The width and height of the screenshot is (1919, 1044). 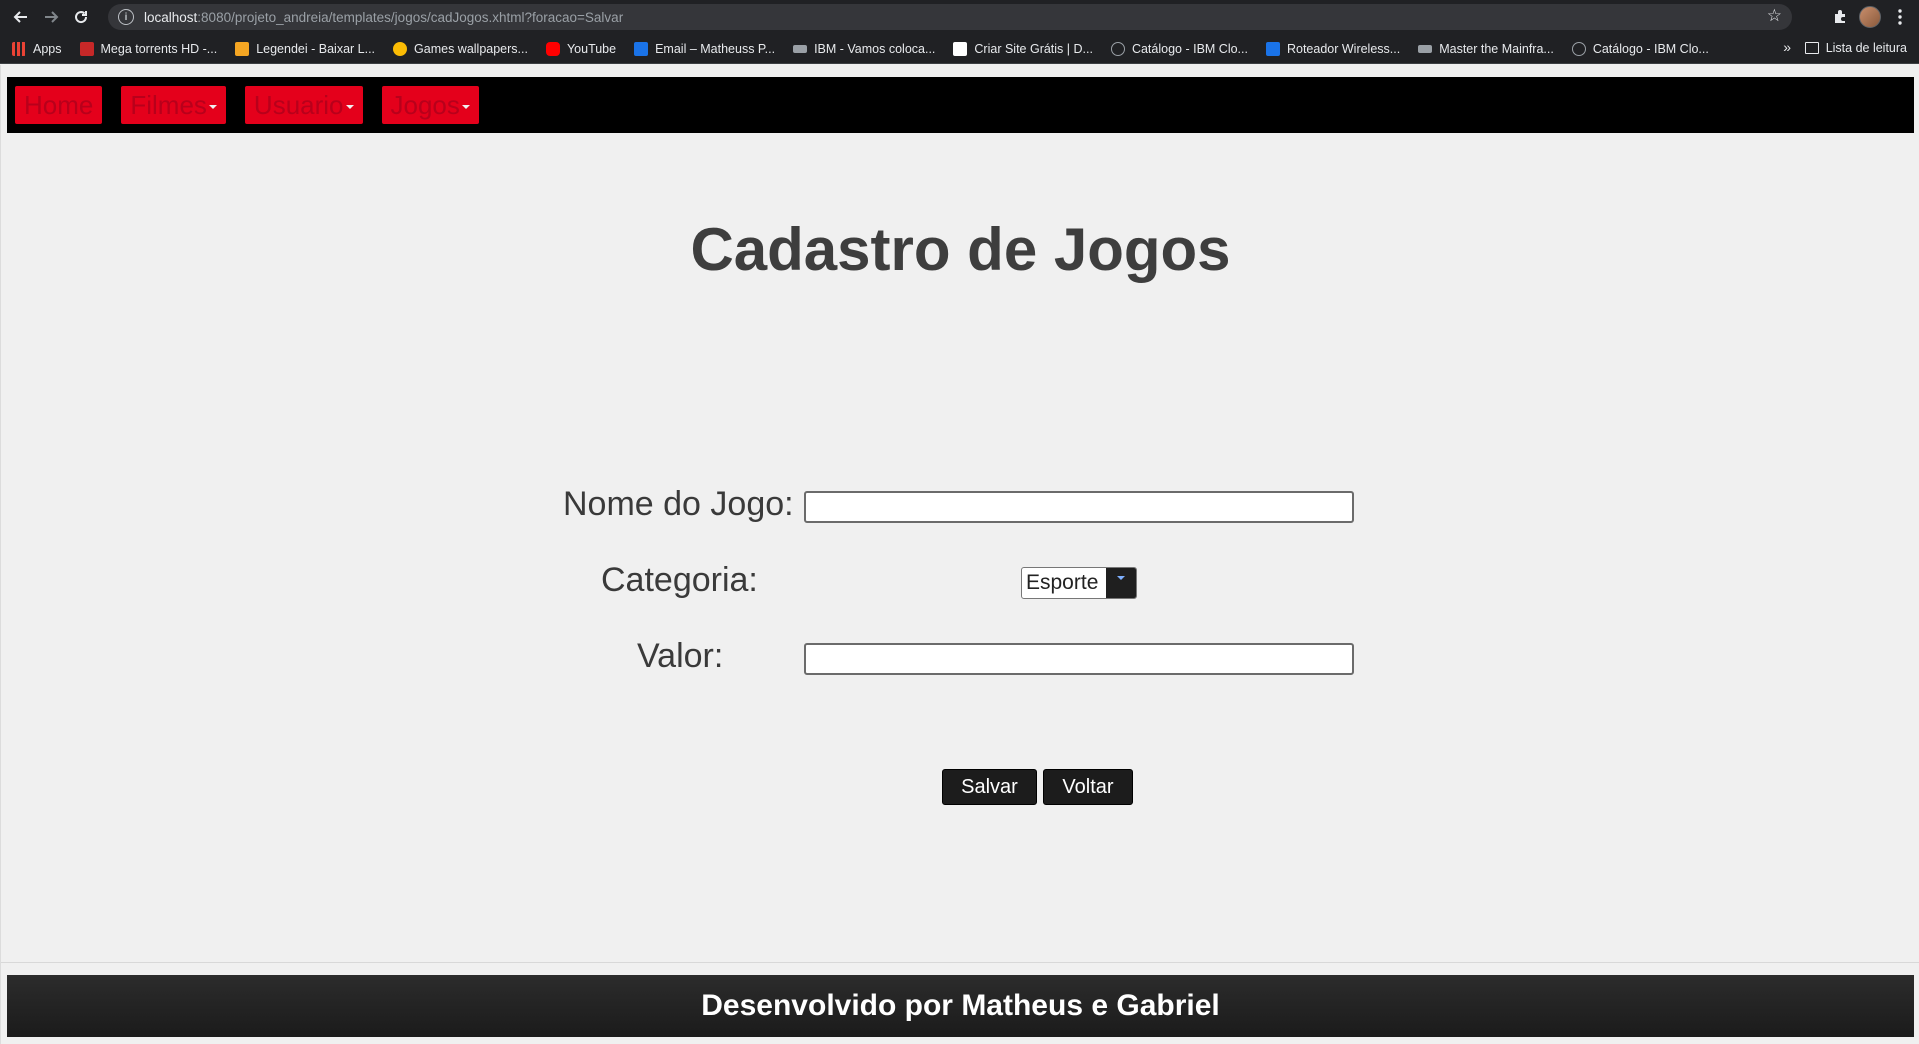 What do you see at coordinates (1088, 787) in the screenshot?
I see `back-button: Voltar` at bounding box center [1088, 787].